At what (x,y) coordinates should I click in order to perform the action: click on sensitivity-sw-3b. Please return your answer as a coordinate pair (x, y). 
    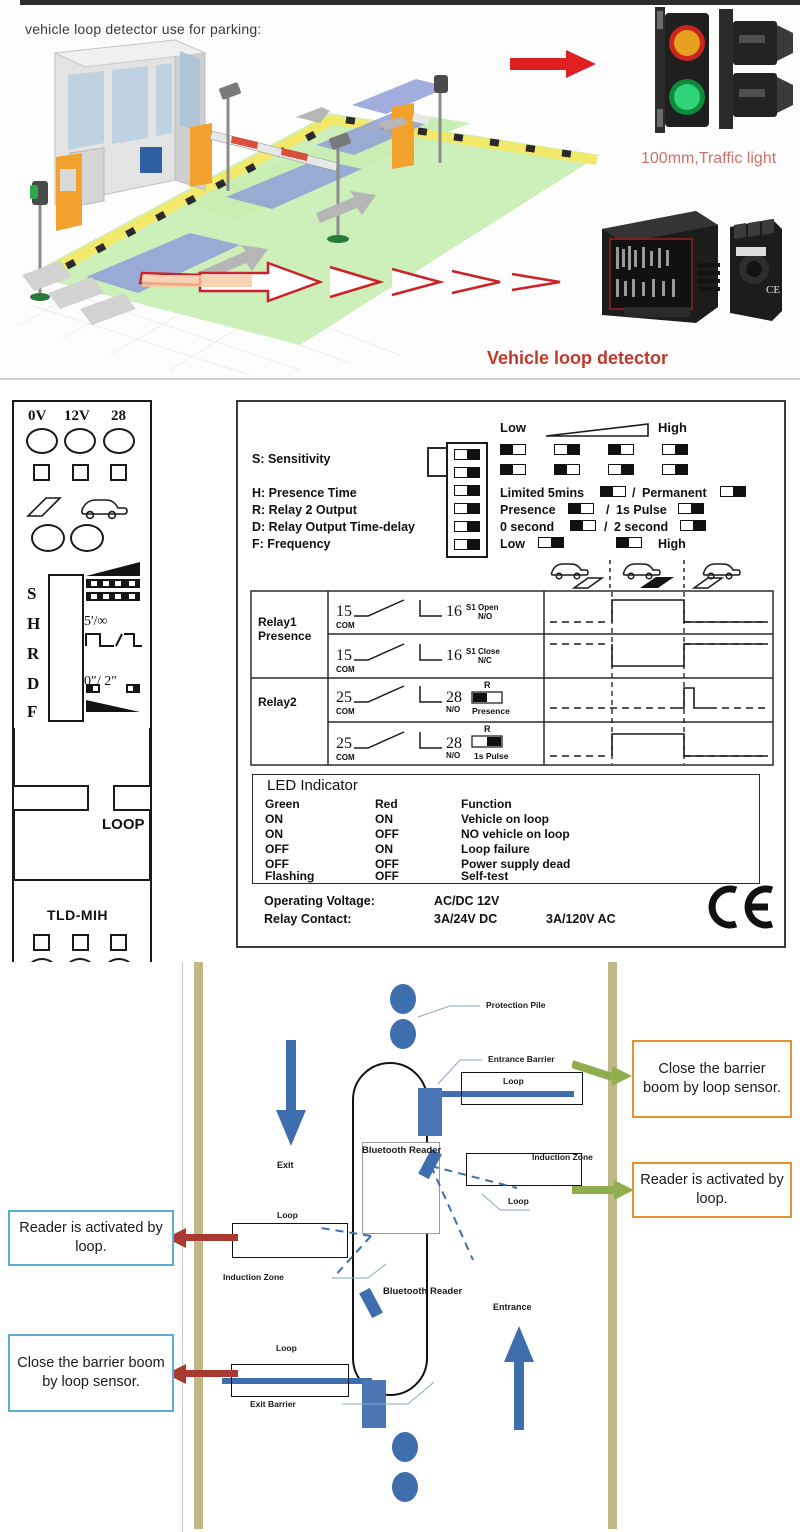
    Looking at the image, I should click on (621, 469).